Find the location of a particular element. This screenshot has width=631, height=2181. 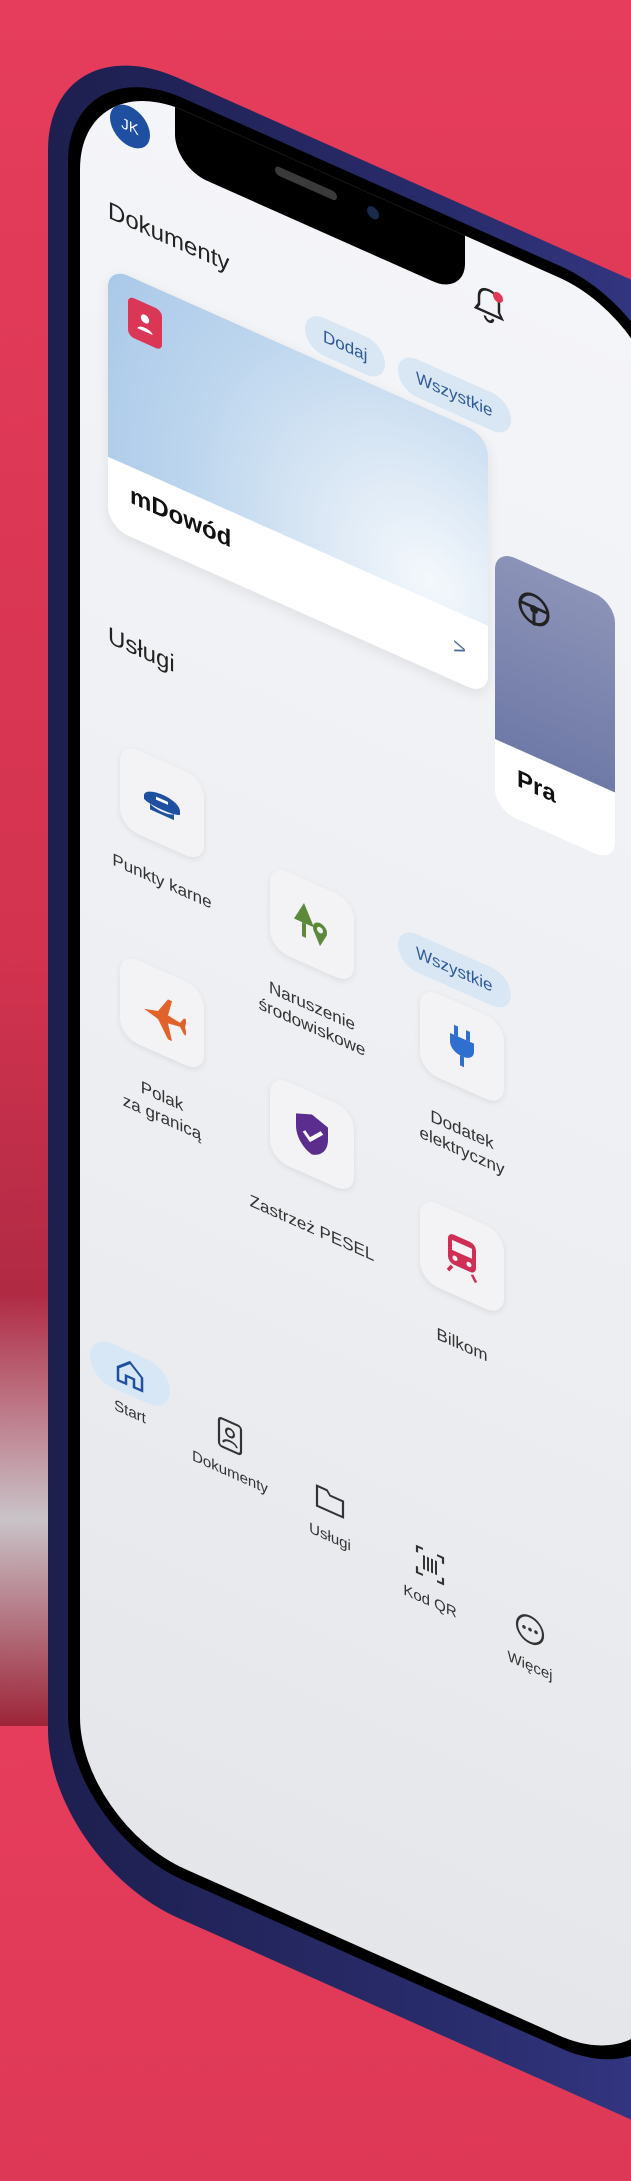

more-icon is located at coordinates (530, 1630).